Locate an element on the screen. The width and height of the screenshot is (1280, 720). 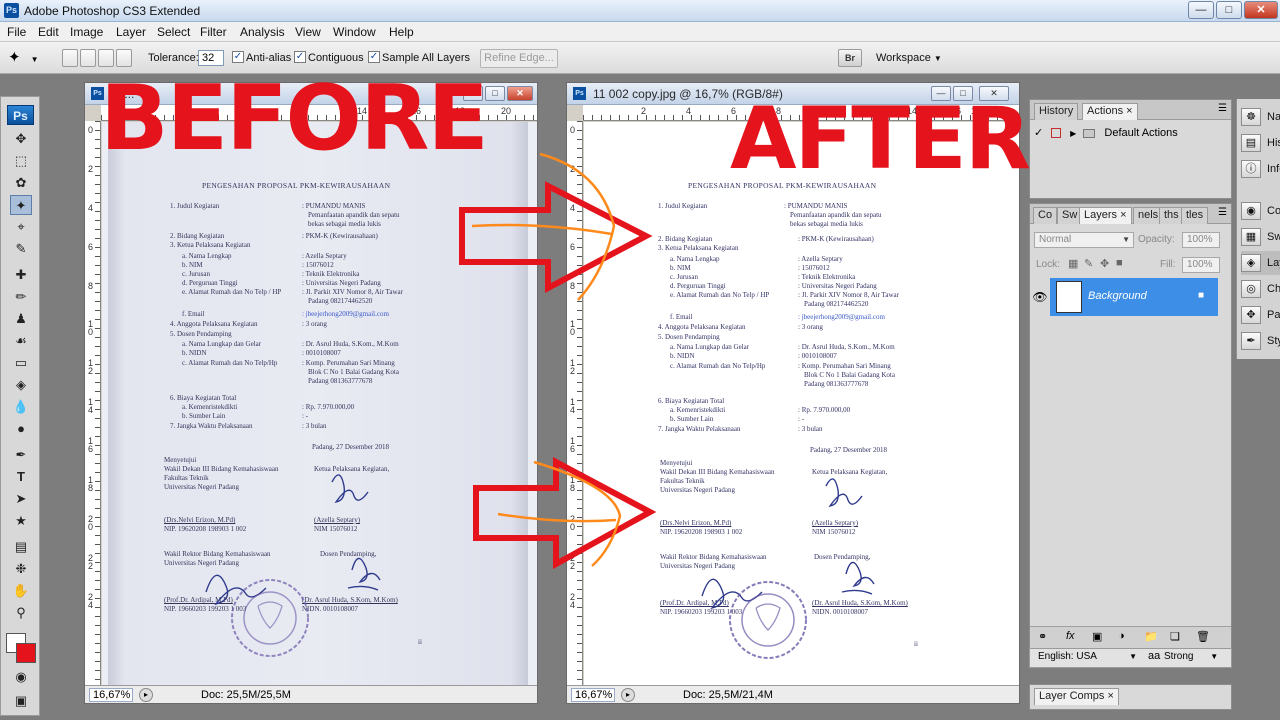
dock-paths: ✥ Pat is located at coordinates (1260, 315).